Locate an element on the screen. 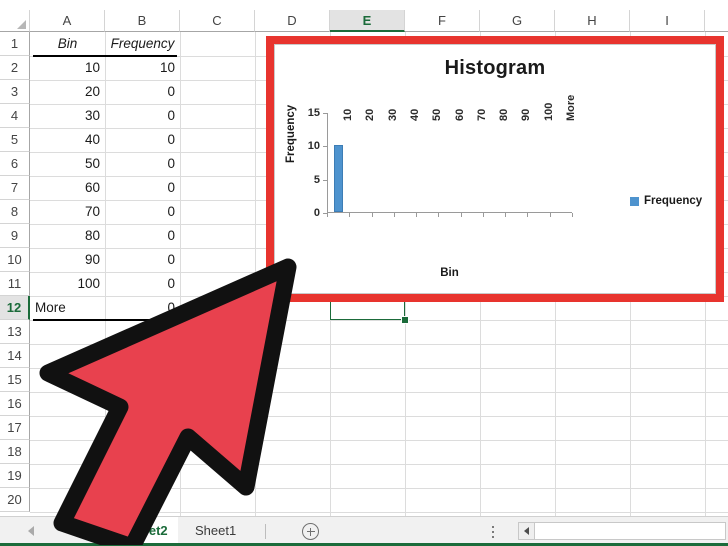 The image size is (728, 546). select-all-corner is located at coordinates (15, 21).